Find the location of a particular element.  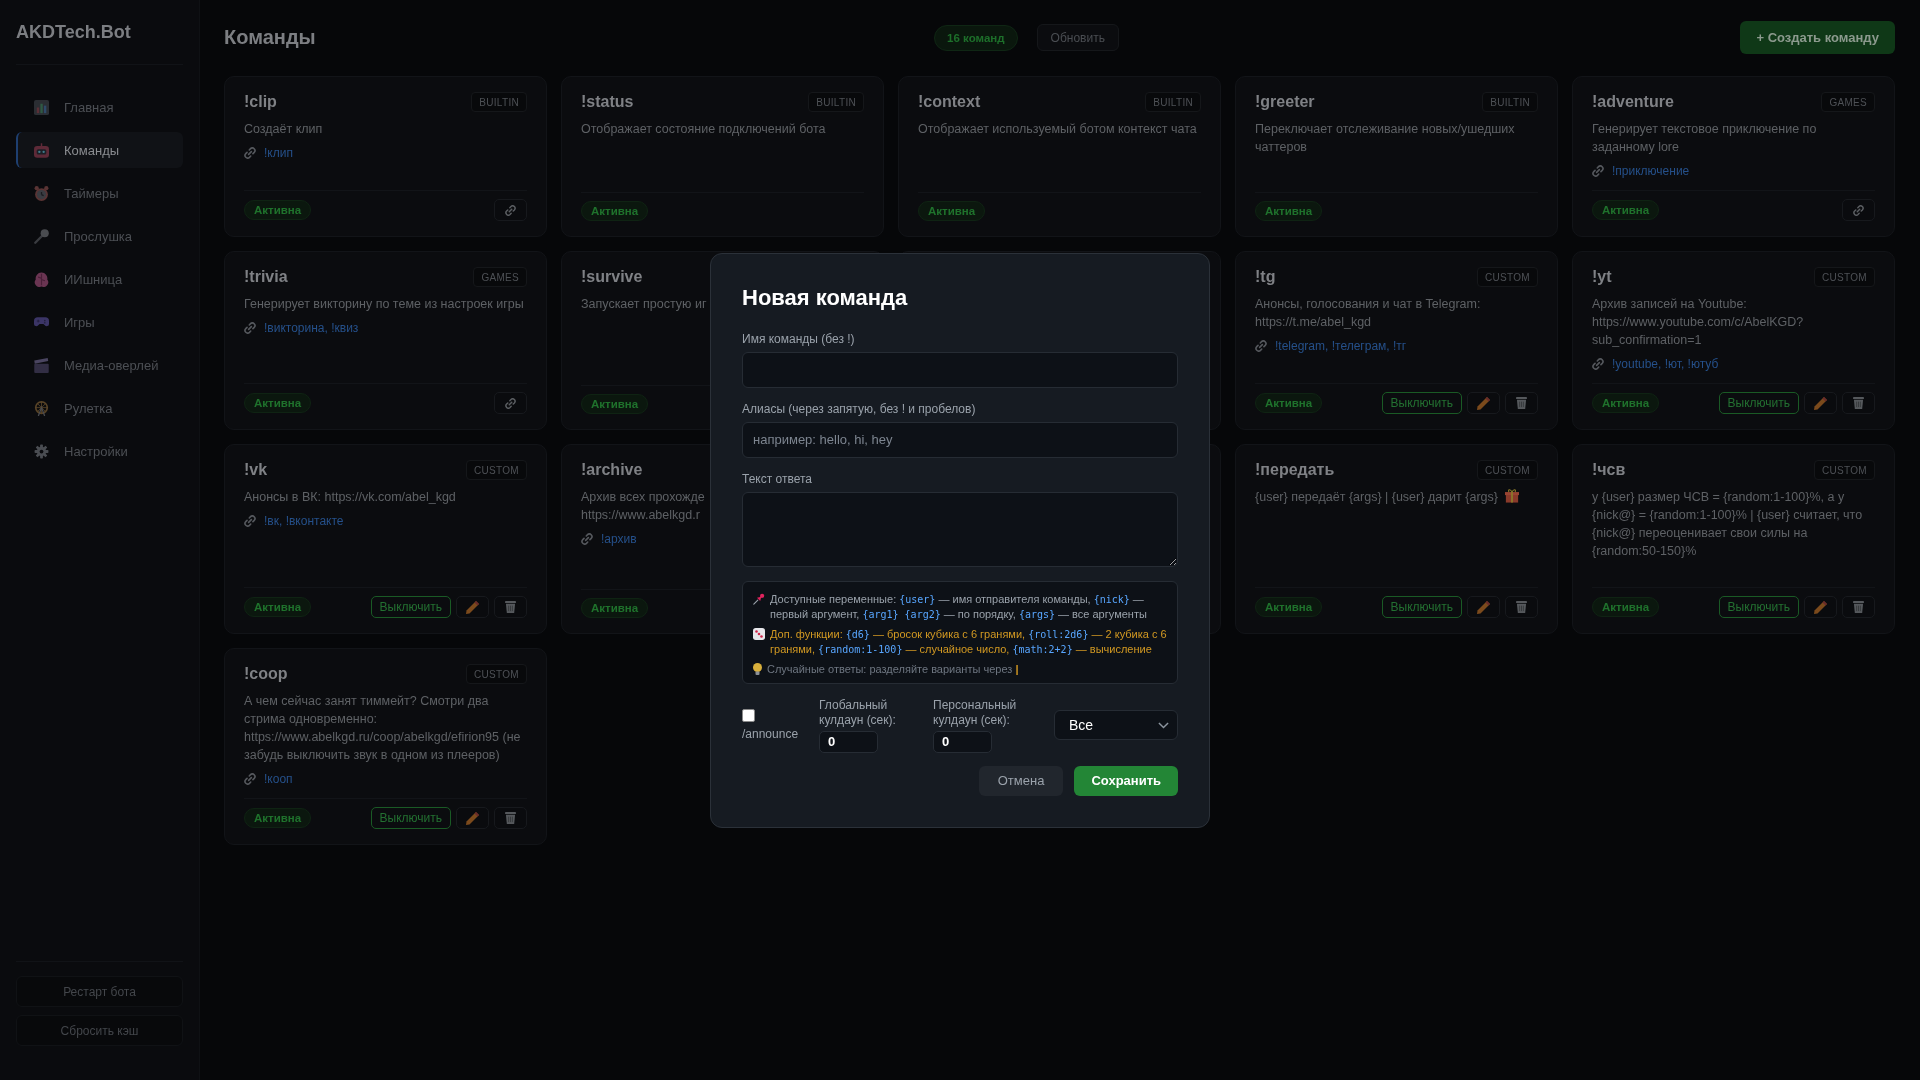

microphone-icon is located at coordinates (41, 236).